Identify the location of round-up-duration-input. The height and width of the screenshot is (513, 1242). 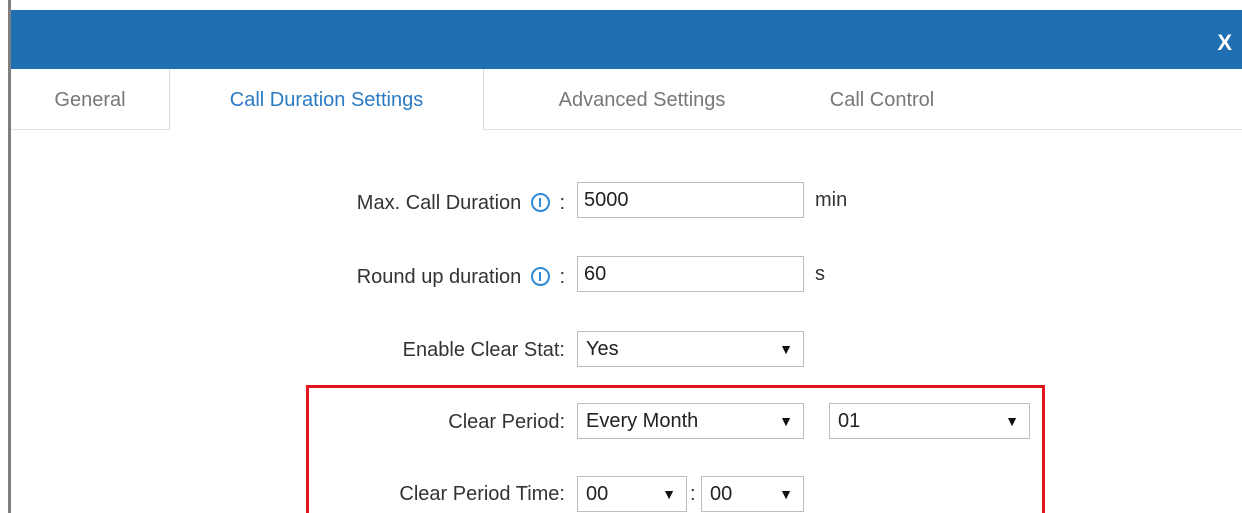
(690, 274).